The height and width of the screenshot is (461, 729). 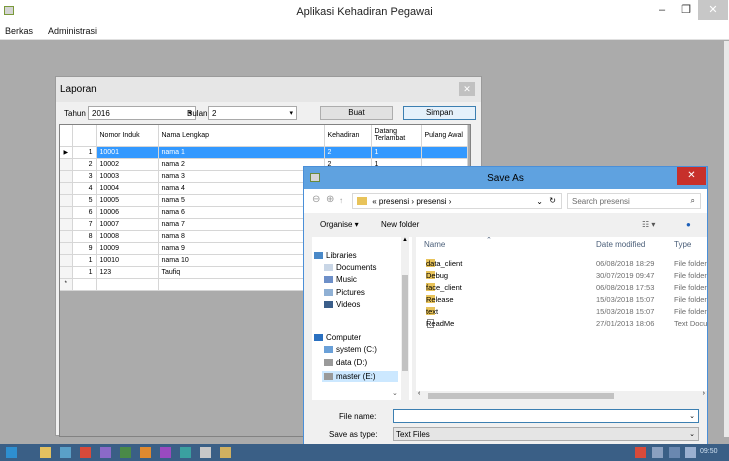 I want to click on file-name-row: File name: ⌄, so click(x=505, y=416).